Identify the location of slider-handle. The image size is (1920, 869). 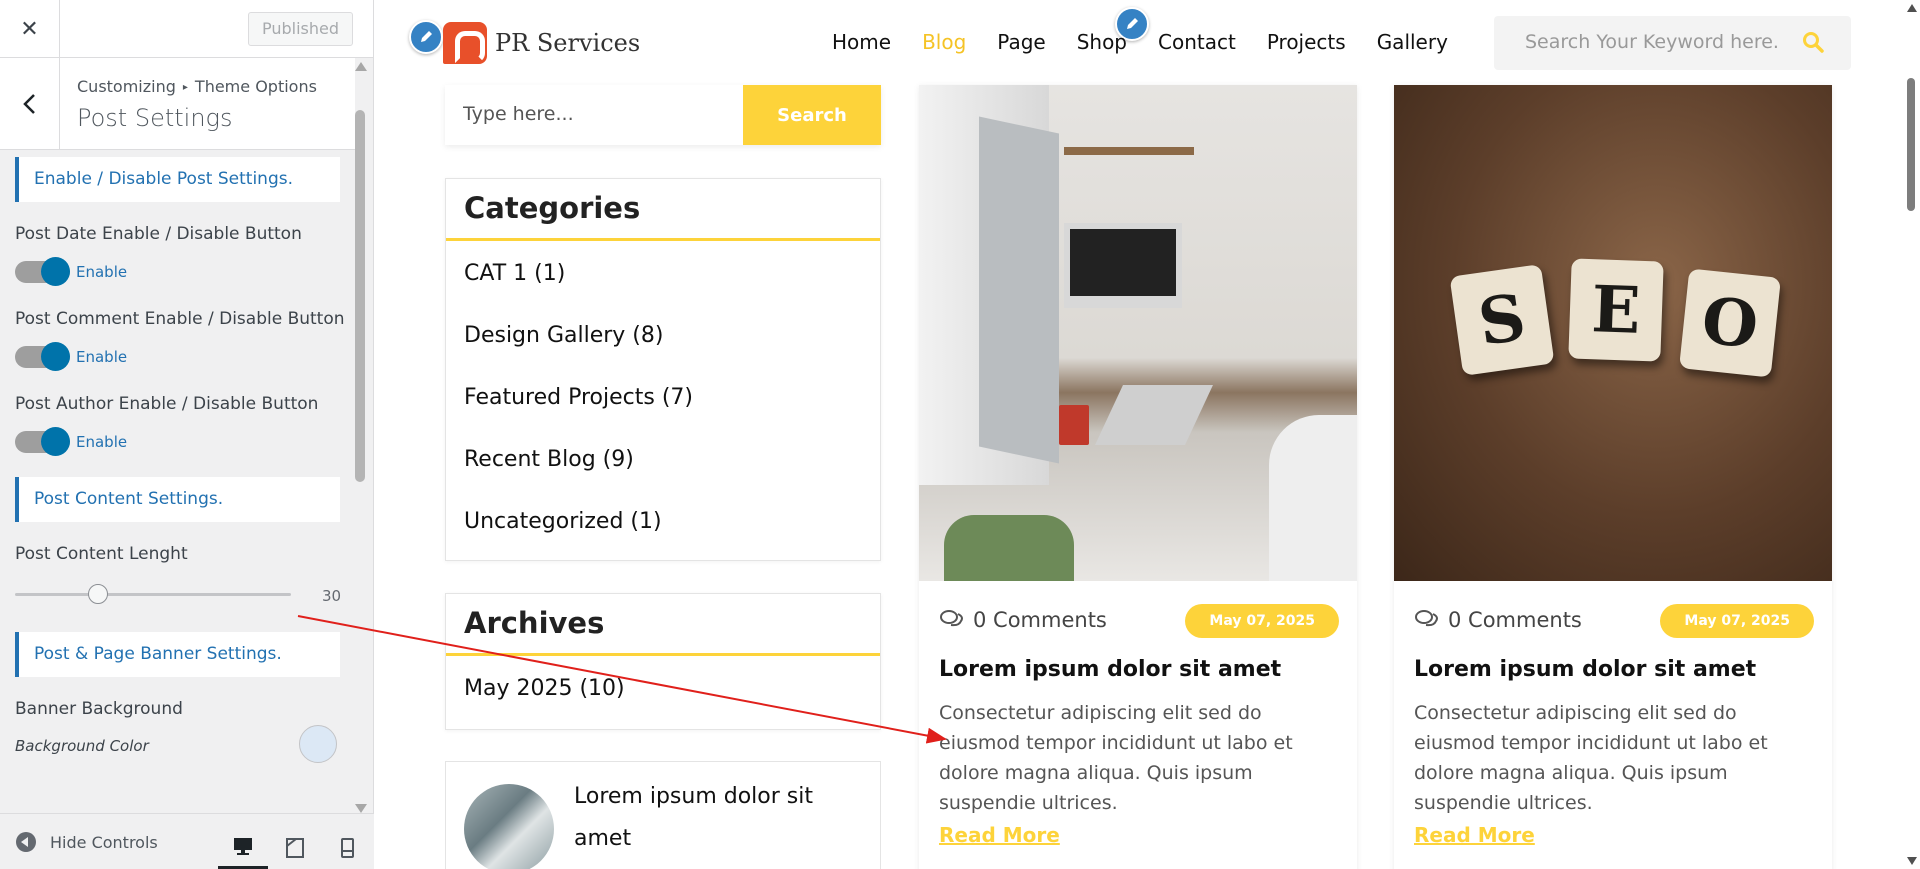
(97, 594).